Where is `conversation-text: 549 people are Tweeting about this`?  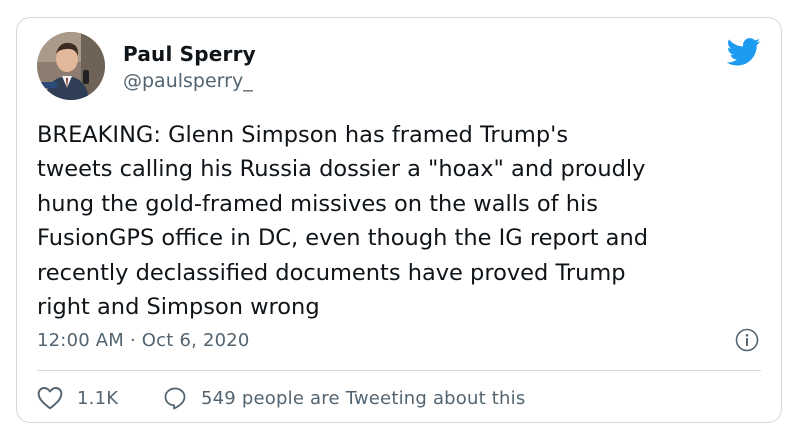 conversation-text: 549 people are Tweeting about this is located at coordinates (363, 398).